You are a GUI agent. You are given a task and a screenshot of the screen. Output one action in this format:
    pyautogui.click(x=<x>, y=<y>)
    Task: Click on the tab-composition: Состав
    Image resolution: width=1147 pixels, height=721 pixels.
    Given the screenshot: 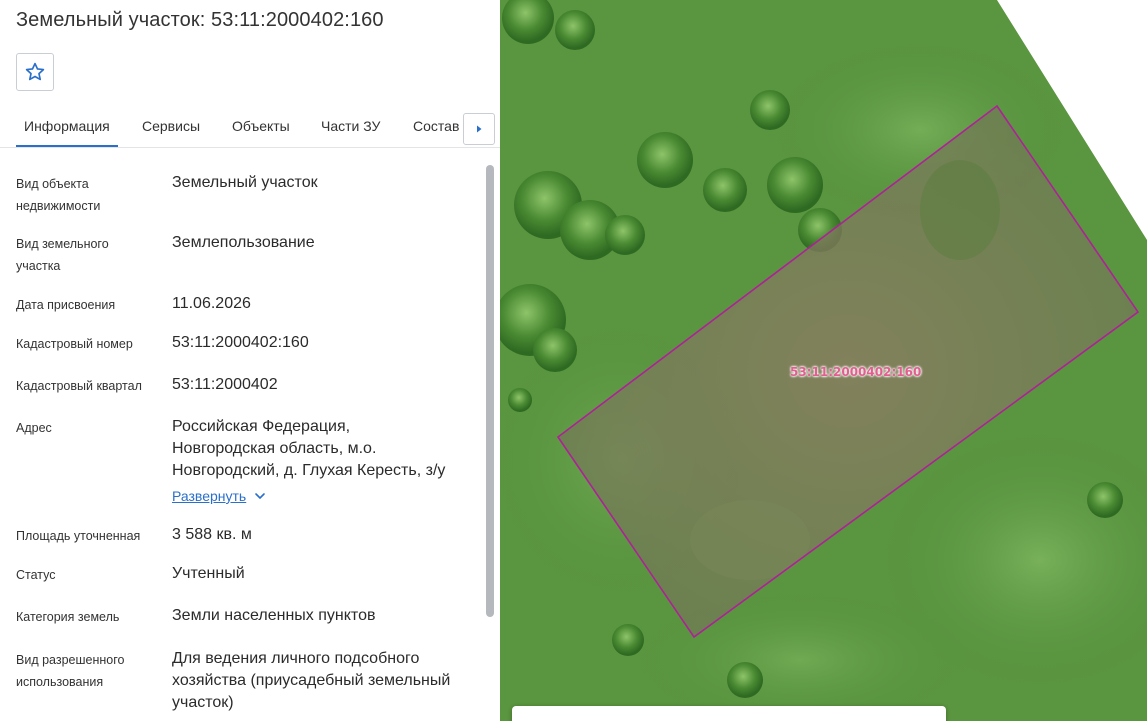 What is the action you would take?
    pyautogui.click(x=436, y=126)
    